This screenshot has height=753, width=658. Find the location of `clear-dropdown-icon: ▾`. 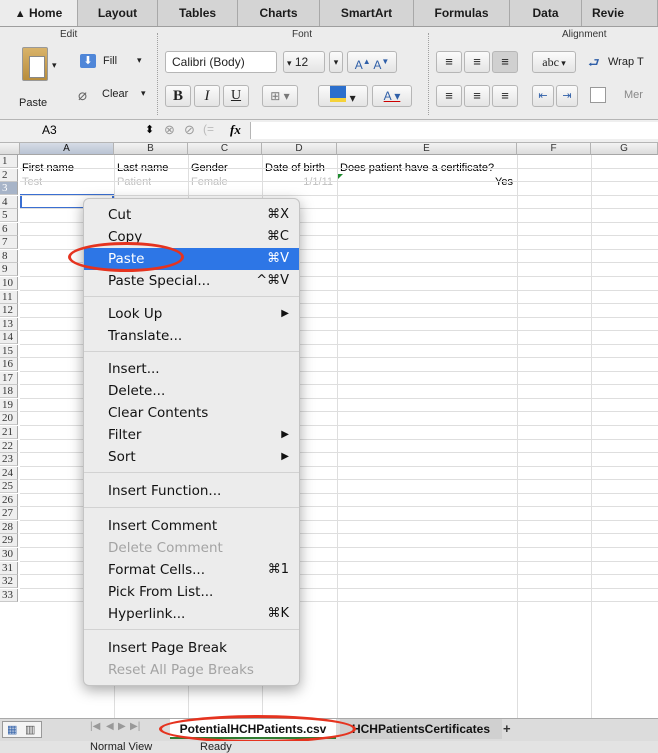

clear-dropdown-icon: ▾ is located at coordinates (143, 93).